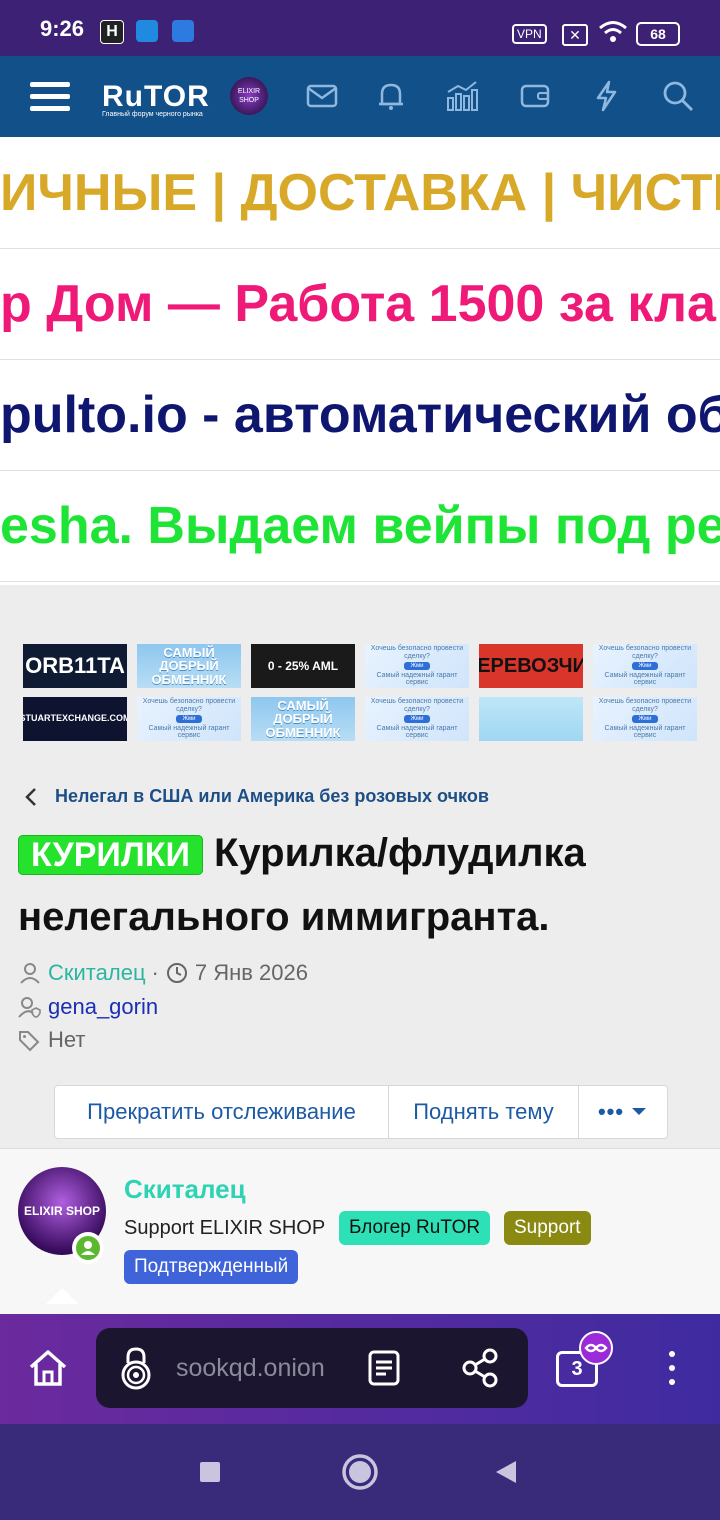 The height and width of the screenshot is (1520, 720). Describe the element at coordinates (110, 855) in the screenshot. I see `thread-prefix-tag: КУРИЛКИ` at that location.